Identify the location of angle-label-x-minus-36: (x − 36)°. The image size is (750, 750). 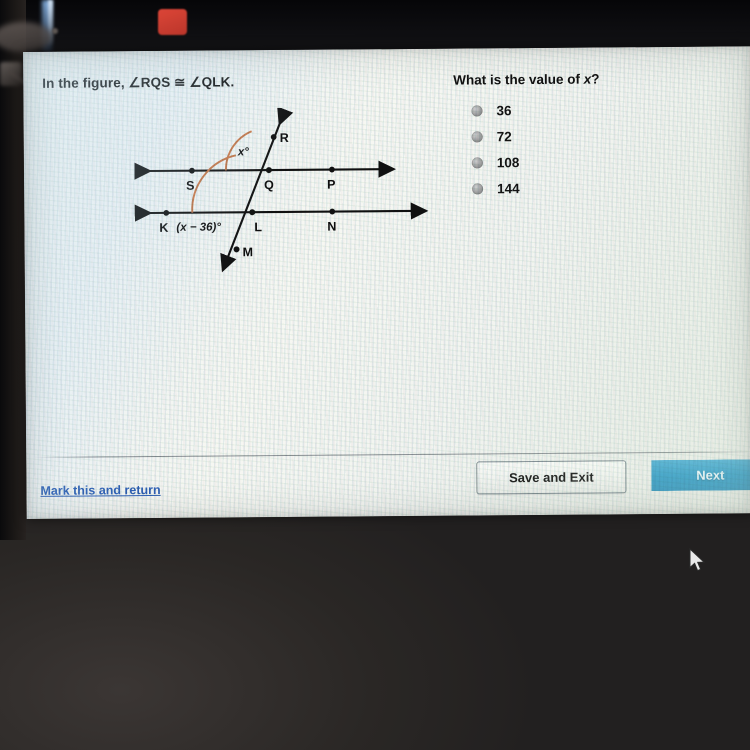
(198, 227).